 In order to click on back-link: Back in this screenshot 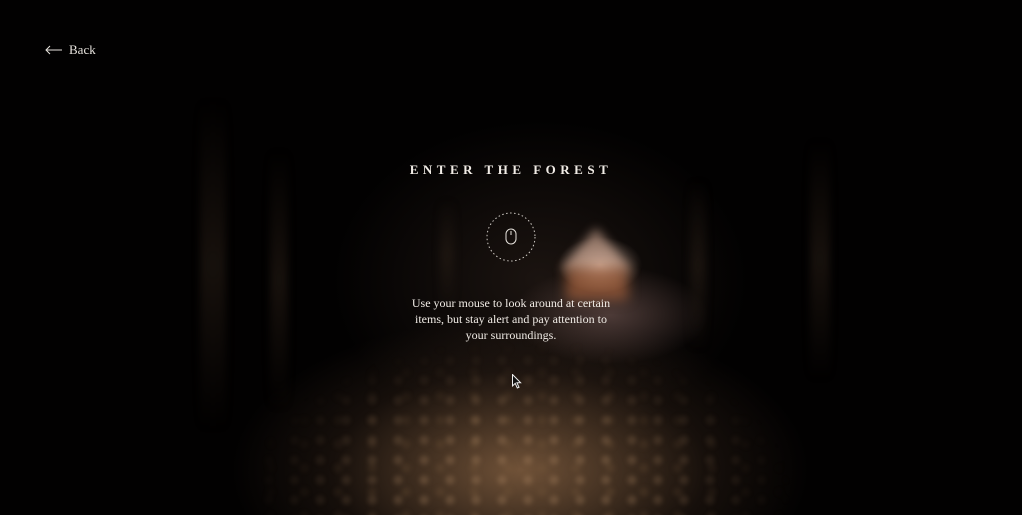, I will do `click(70, 50)`.